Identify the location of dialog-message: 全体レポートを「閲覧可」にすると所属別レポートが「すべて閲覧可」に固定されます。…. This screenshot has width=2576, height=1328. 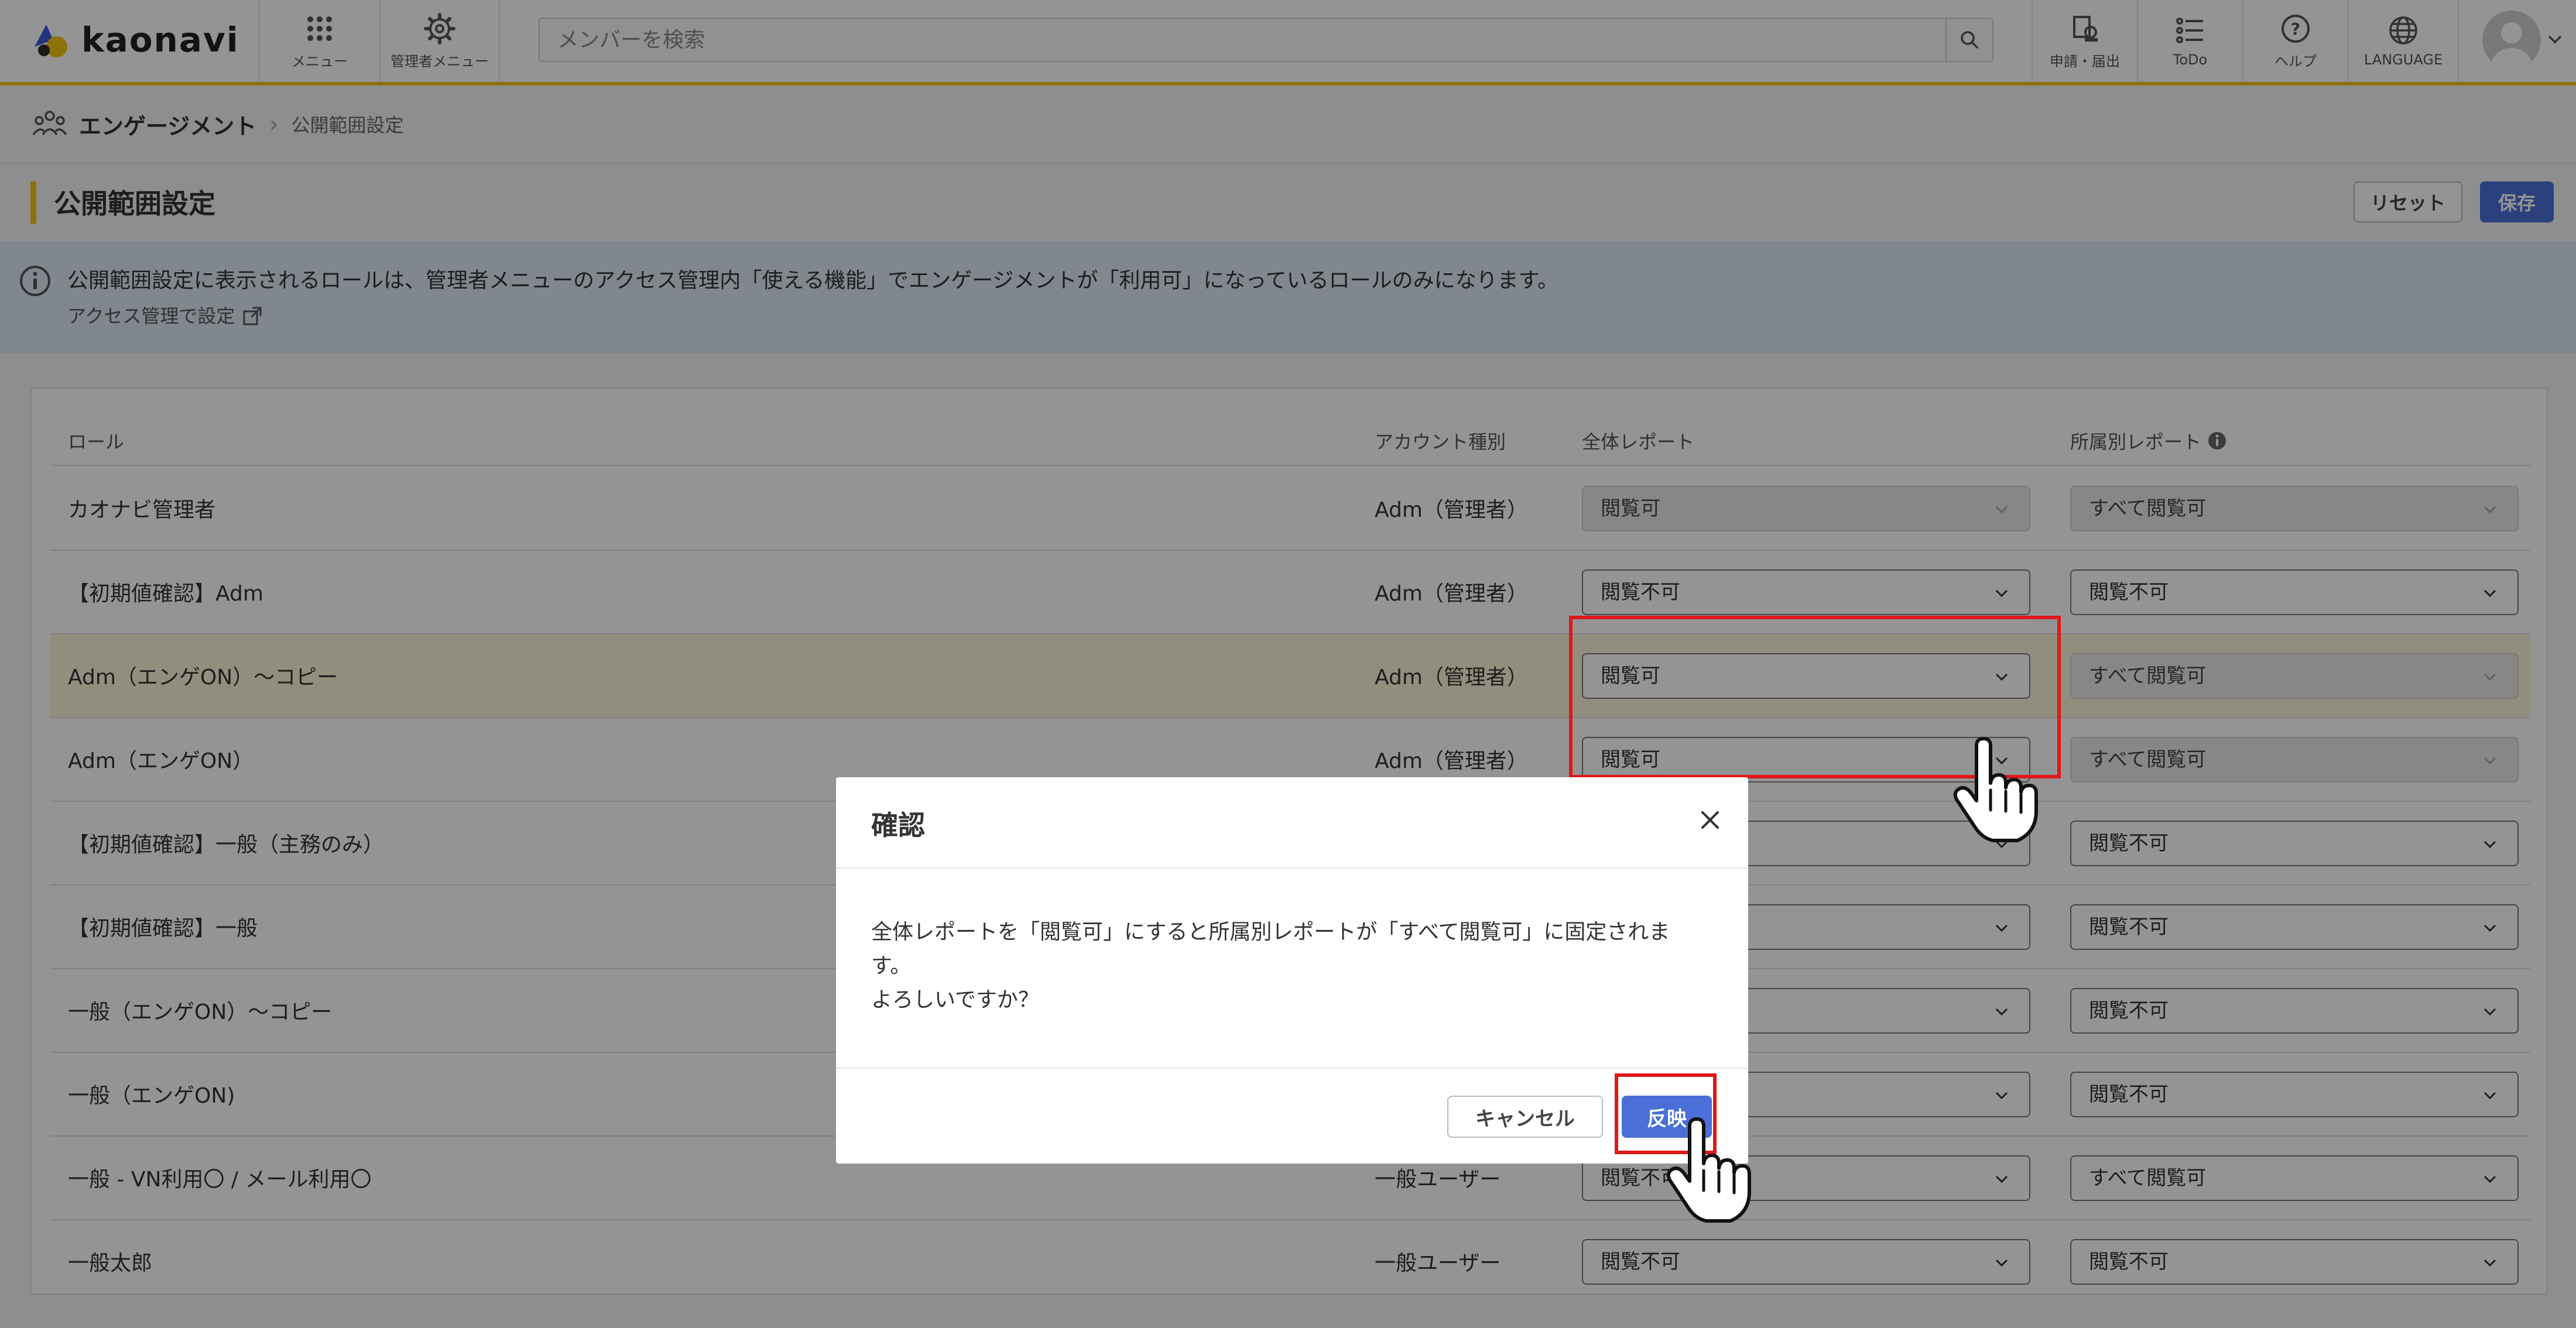
(1287, 966).